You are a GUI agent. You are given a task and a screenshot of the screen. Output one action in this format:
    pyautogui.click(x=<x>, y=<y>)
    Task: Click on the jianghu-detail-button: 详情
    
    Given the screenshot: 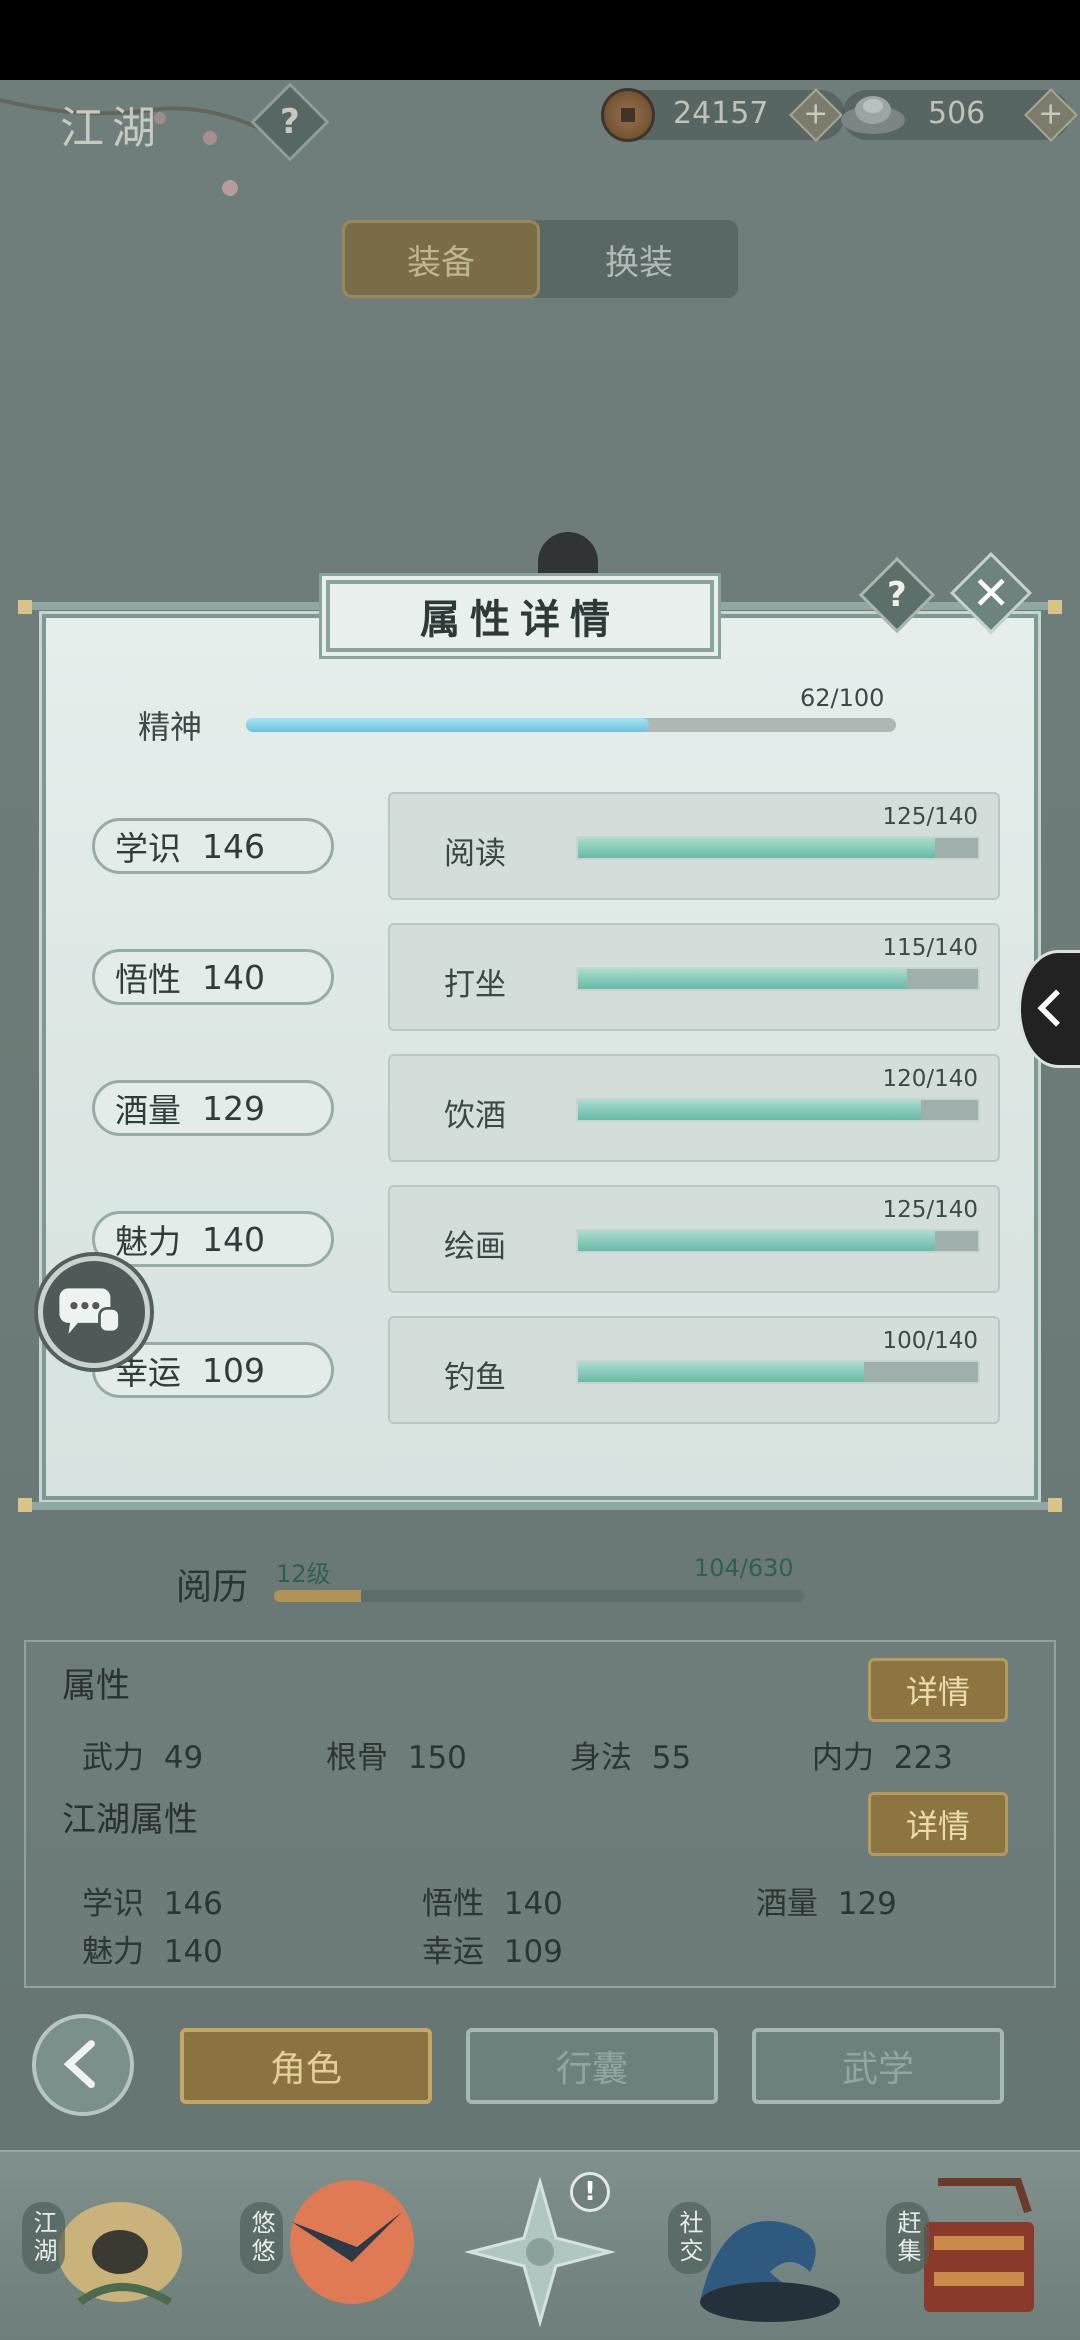 What is the action you would take?
    pyautogui.click(x=938, y=1824)
    